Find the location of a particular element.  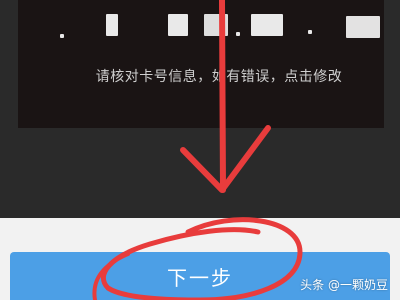

watermark-text: 头条 @一颗奶豆 is located at coordinates (344, 285).